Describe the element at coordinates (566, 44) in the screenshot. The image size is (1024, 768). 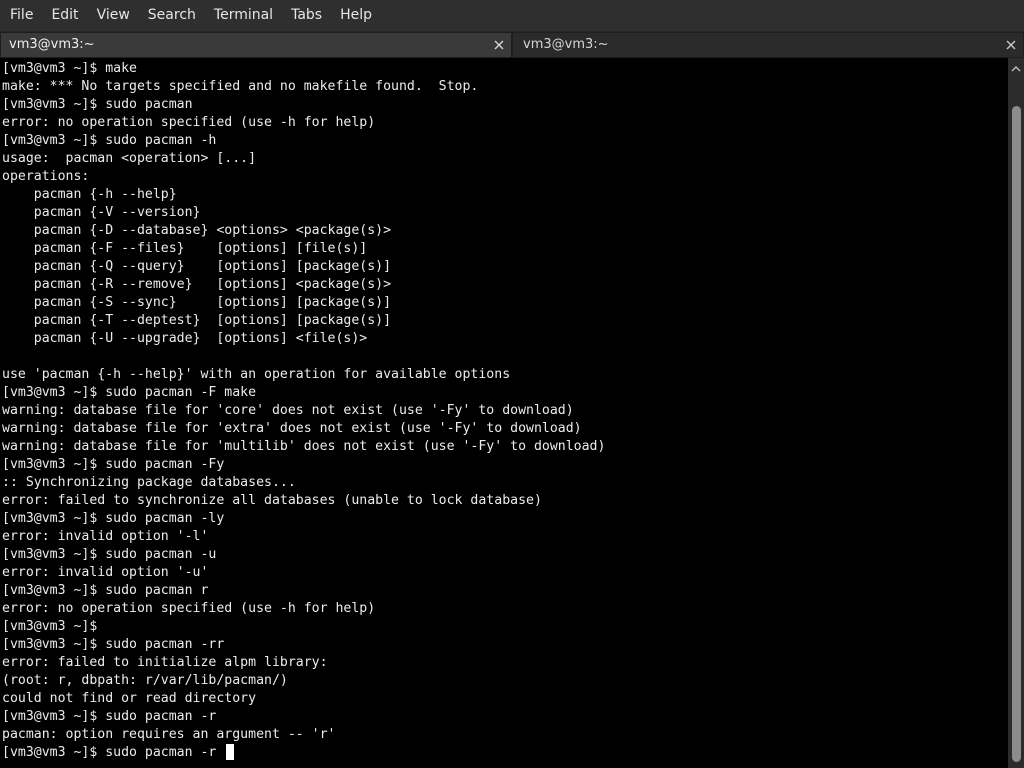
I see `tab-2-title: vm3@vm3:~` at that location.